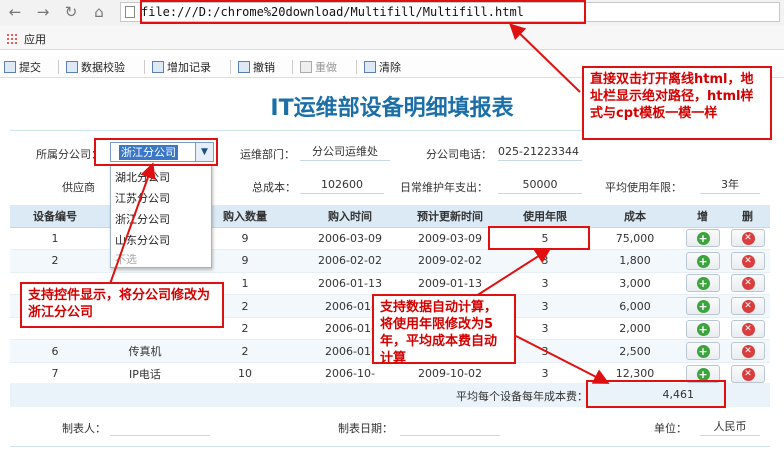 Image resolution: width=784 pixels, height=452 pixels. I want to click on cell-cost: 6,000, so click(635, 306).